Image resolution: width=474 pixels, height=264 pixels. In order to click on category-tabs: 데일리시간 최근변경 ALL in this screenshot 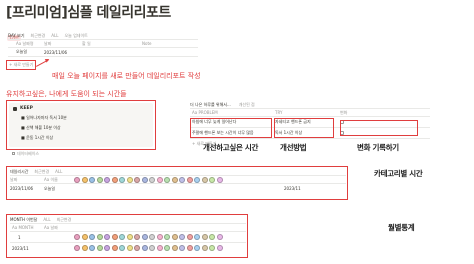, I will do `click(178, 171)`.